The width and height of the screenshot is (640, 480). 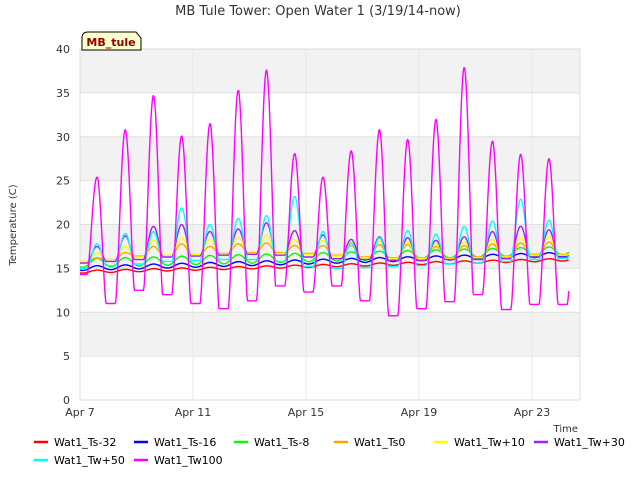 I want to click on y-tick-label: 30, so click(x=63, y=137).